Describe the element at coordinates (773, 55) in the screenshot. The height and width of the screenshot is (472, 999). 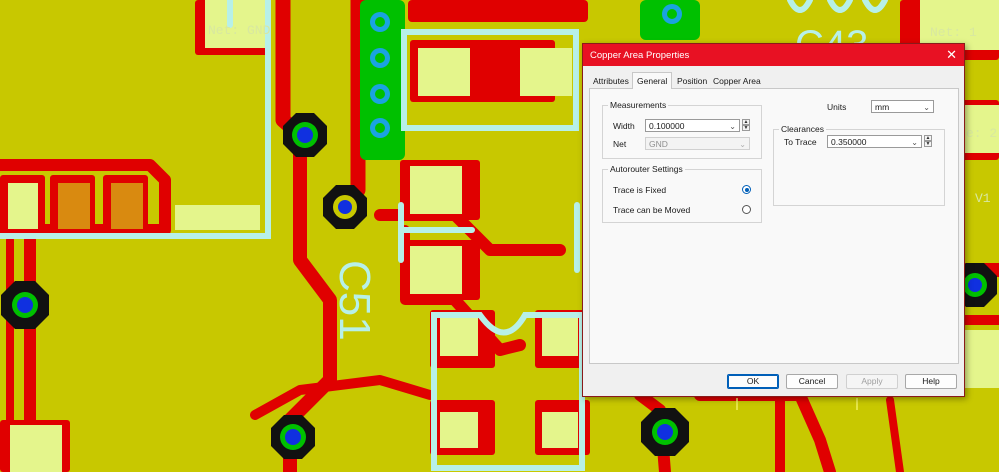
I see `dialog-titlebar: Copper Area Properties ✕` at that location.